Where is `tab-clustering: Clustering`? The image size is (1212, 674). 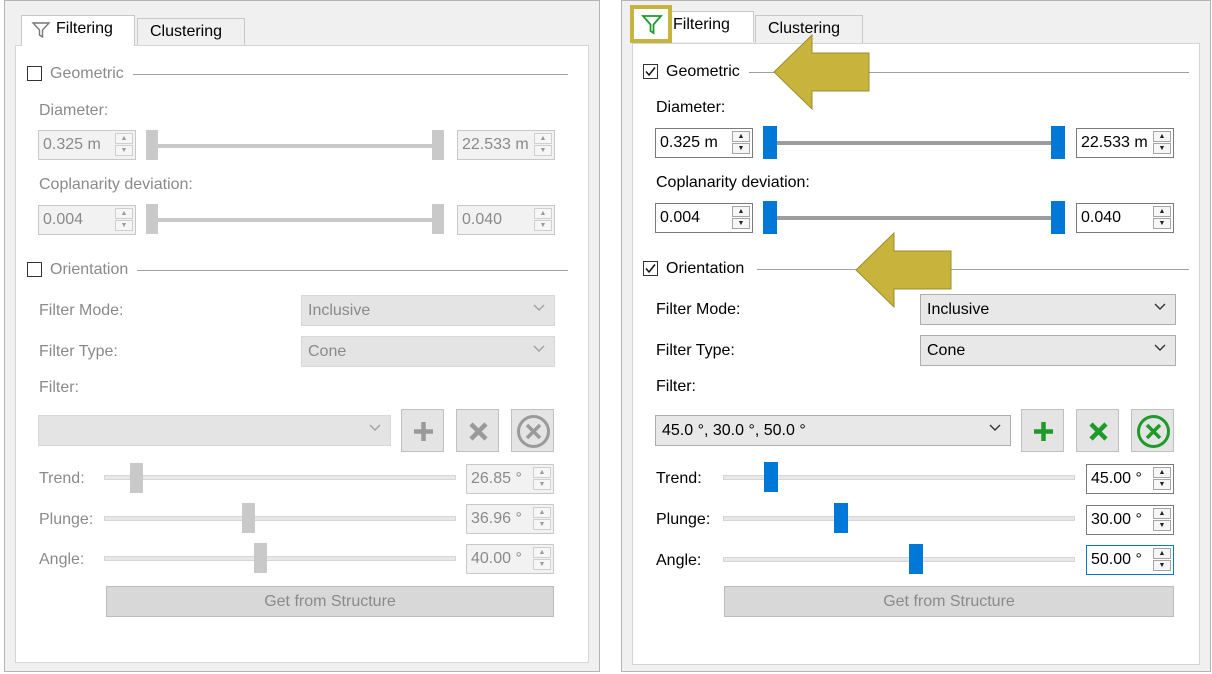 tab-clustering: Clustering is located at coordinates (191, 32).